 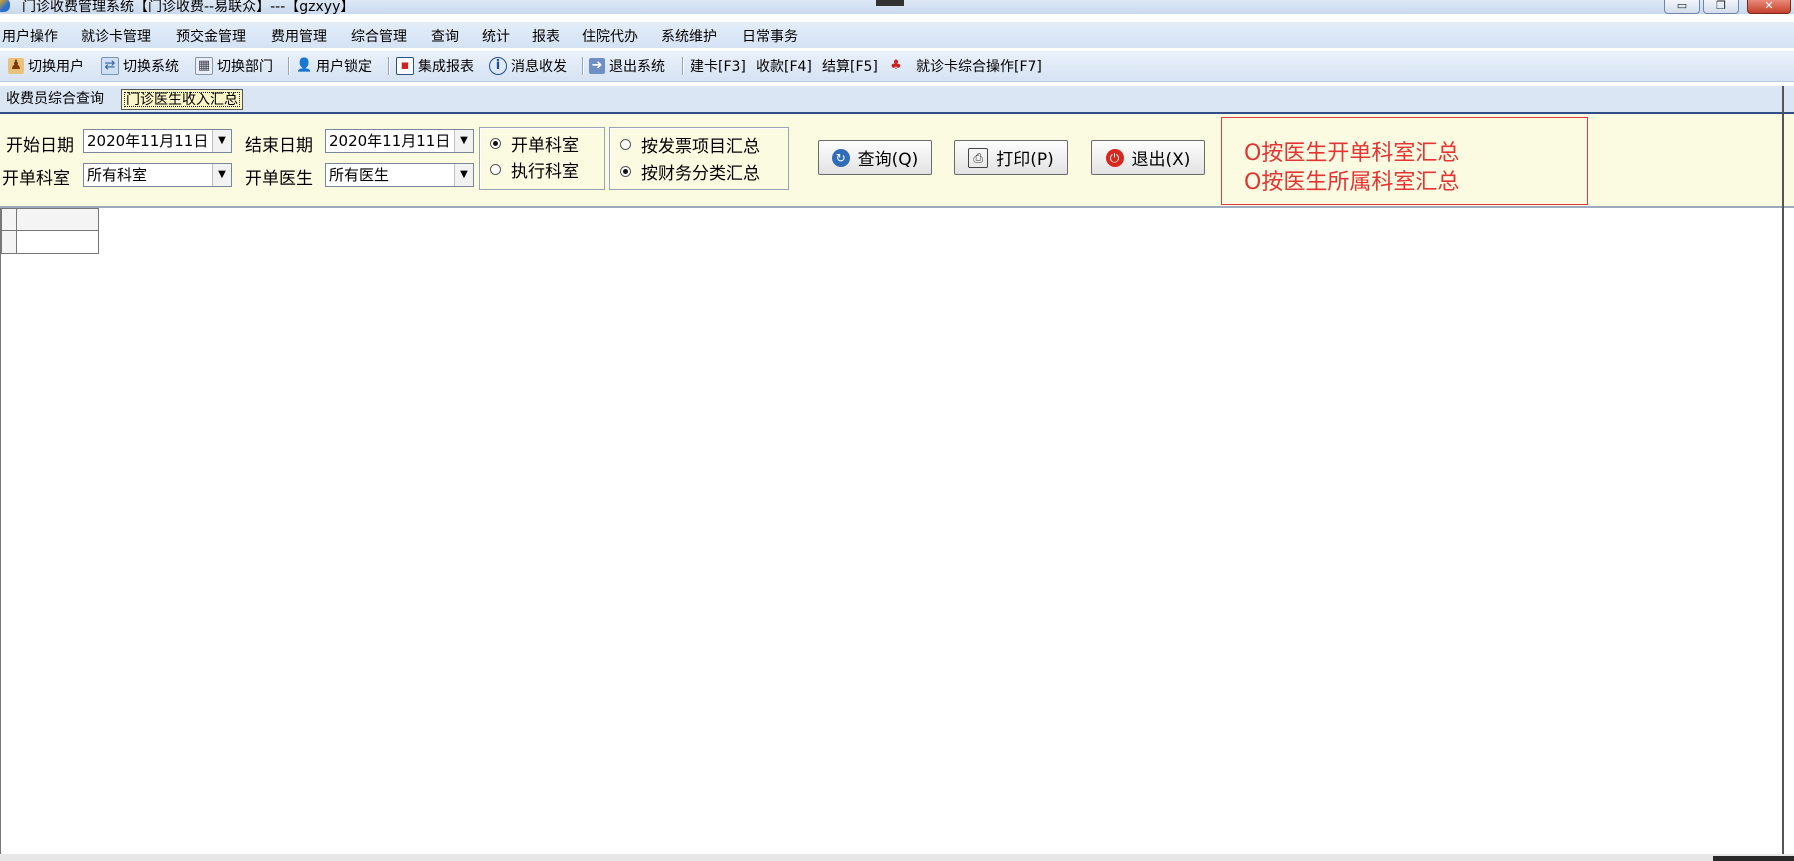 I want to click on title-bar: 门诊收费管理系统【门诊收费--易联众】---【gzxyy】 ▭ ❐ ✕, so click(x=897, y=7).